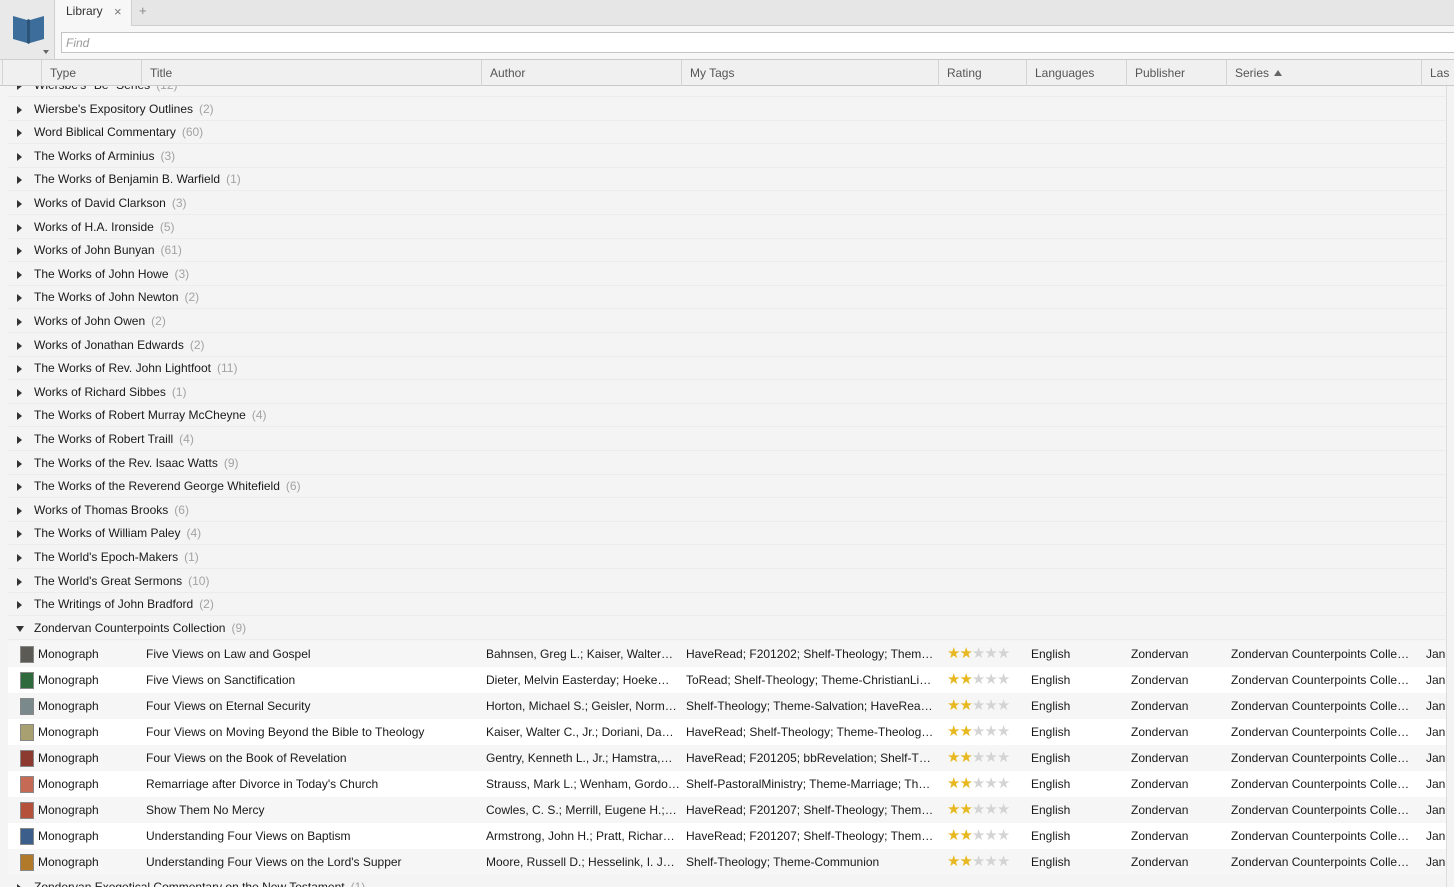  I want to click on series-group-row: Works of David Clarkson (3), so click(727, 203).